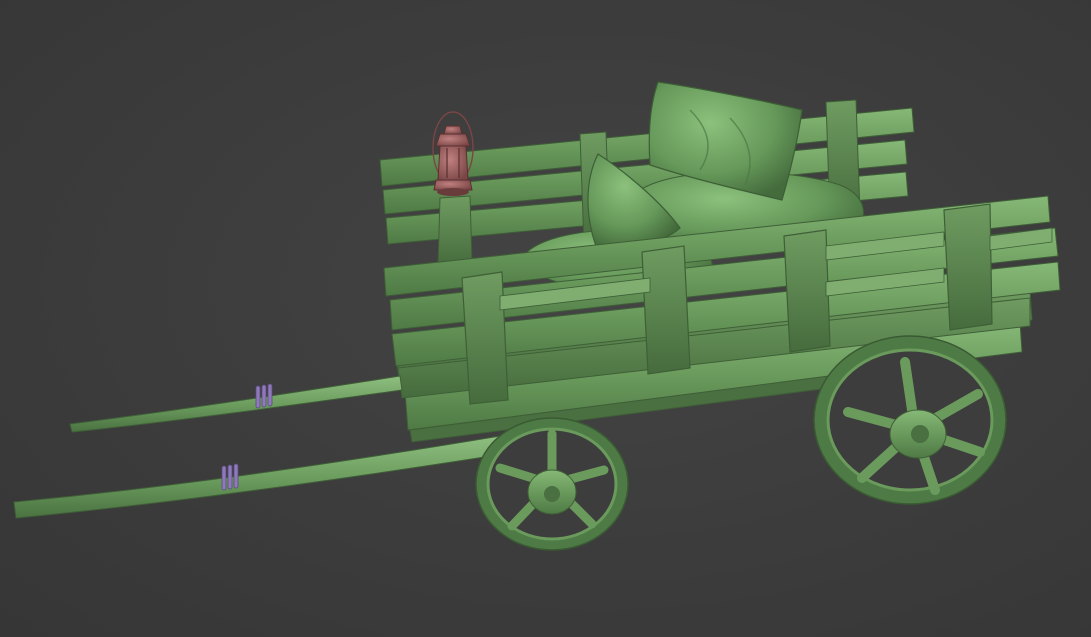 Image resolution: width=1091 pixels, height=637 pixels. Describe the element at coordinates (552, 484) in the screenshot. I see `front-wheel` at that location.